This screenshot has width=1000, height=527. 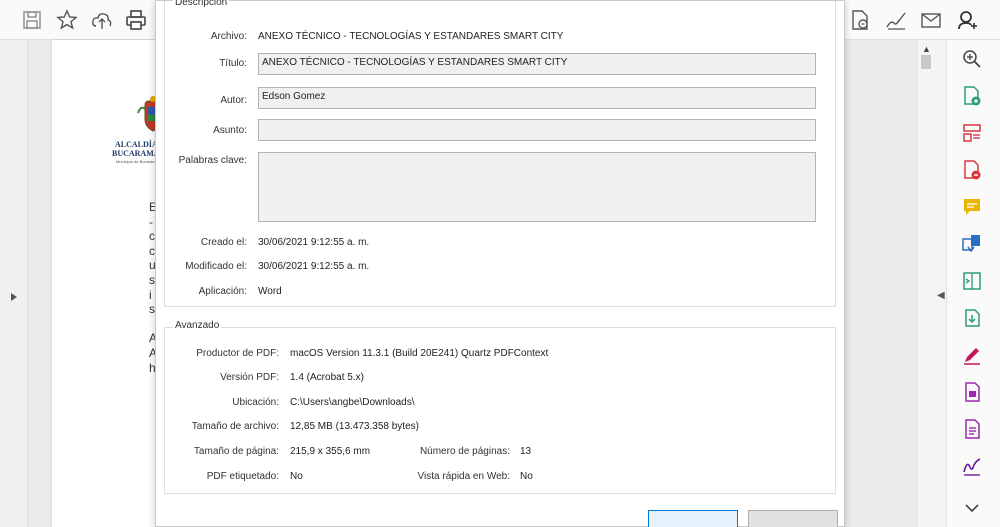 I want to click on upload-cloud-icon, so click(x=102, y=20).